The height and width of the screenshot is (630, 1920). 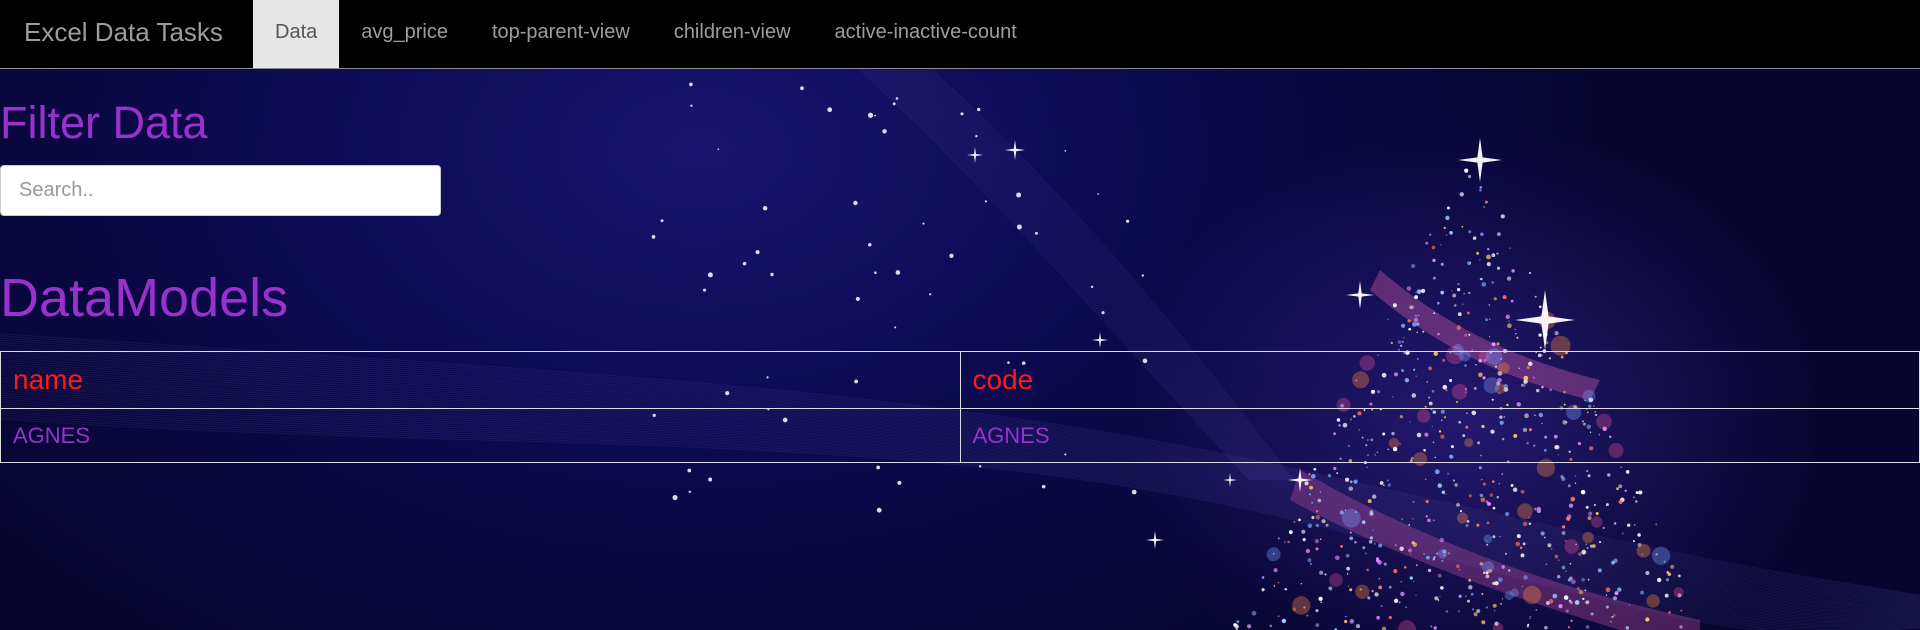 I want to click on tab-avg-price: avg_price, so click(x=404, y=34).